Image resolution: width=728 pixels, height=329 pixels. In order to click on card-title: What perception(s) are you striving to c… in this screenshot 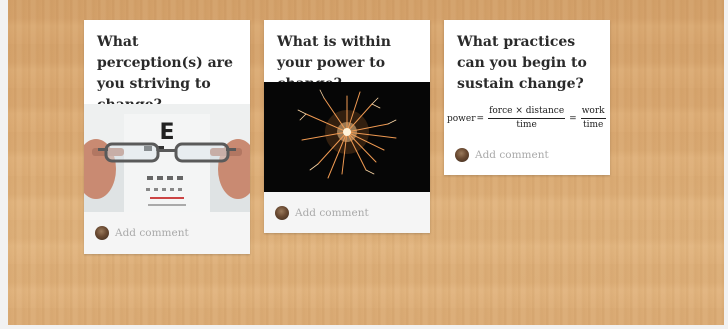, I will do `click(165, 73)`.